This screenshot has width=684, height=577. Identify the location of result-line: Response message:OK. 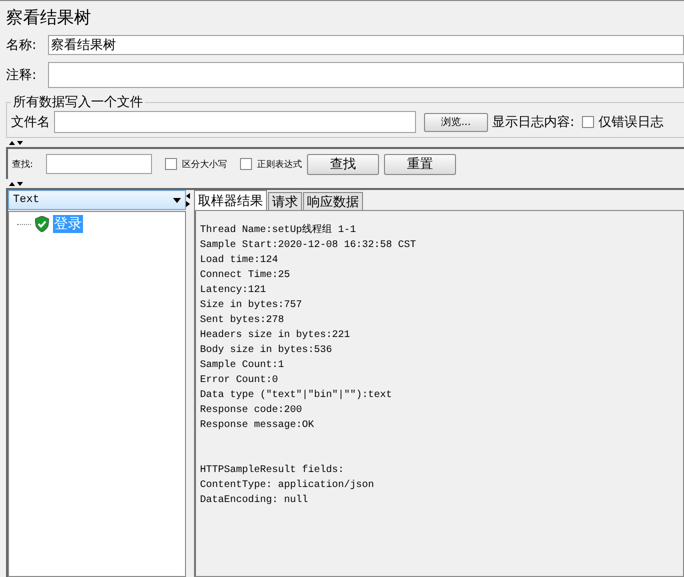
(258, 426).